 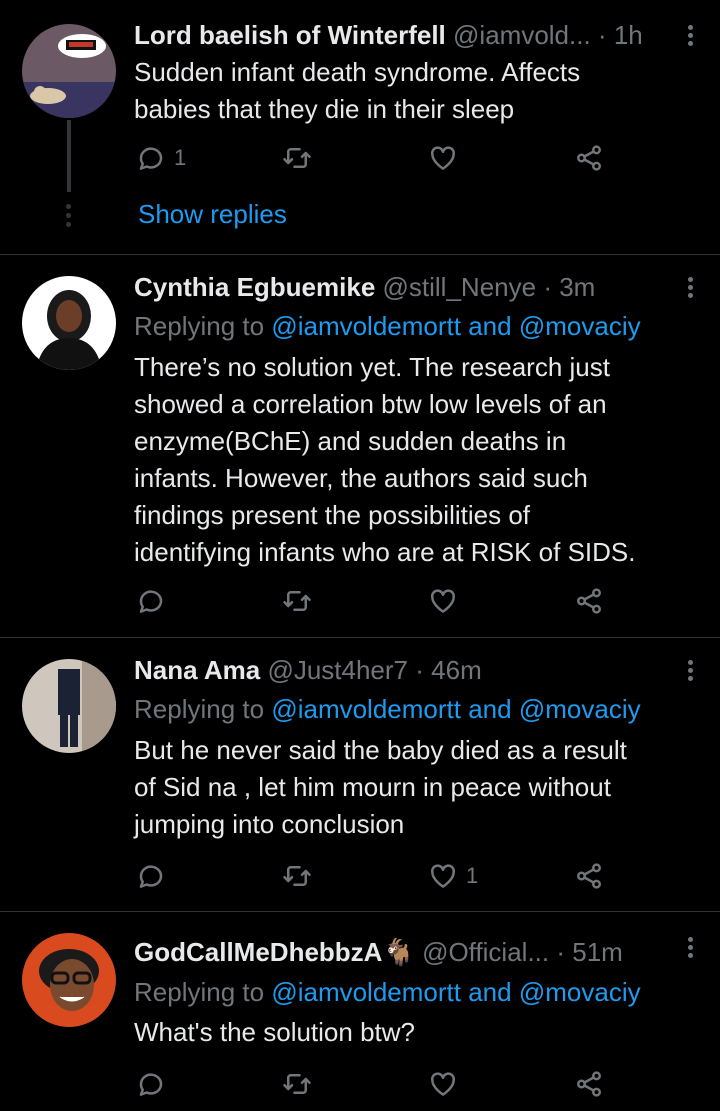 I want to click on reply-button: 1, so click(x=161, y=158).